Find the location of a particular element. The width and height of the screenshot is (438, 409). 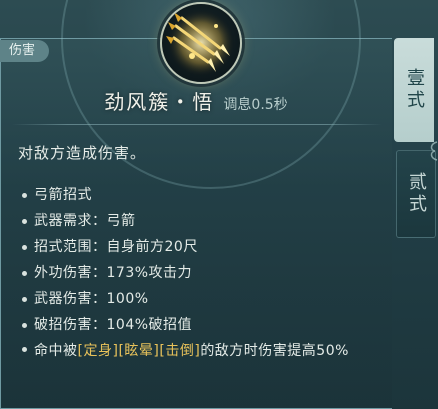

category-tag: 伤害 is located at coordinates (25, 51).